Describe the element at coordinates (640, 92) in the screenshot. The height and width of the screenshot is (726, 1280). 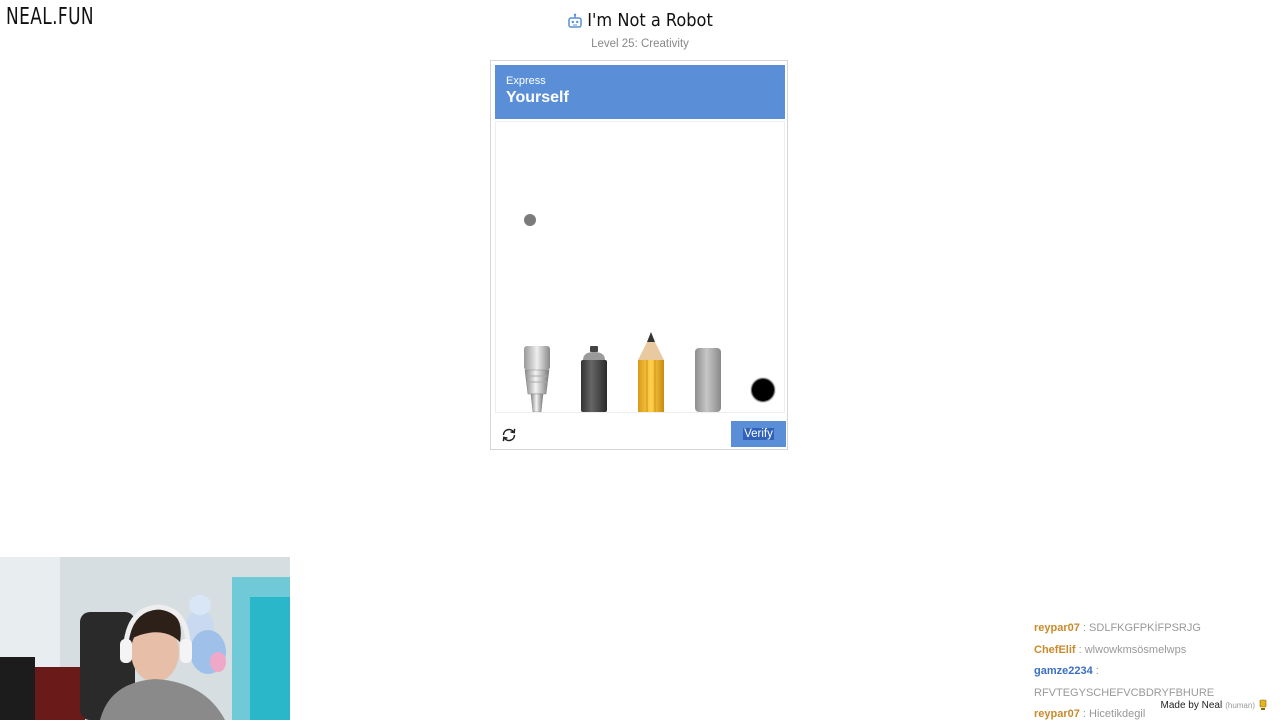
I see `captcha-prompt: Express Yourself` at that location.